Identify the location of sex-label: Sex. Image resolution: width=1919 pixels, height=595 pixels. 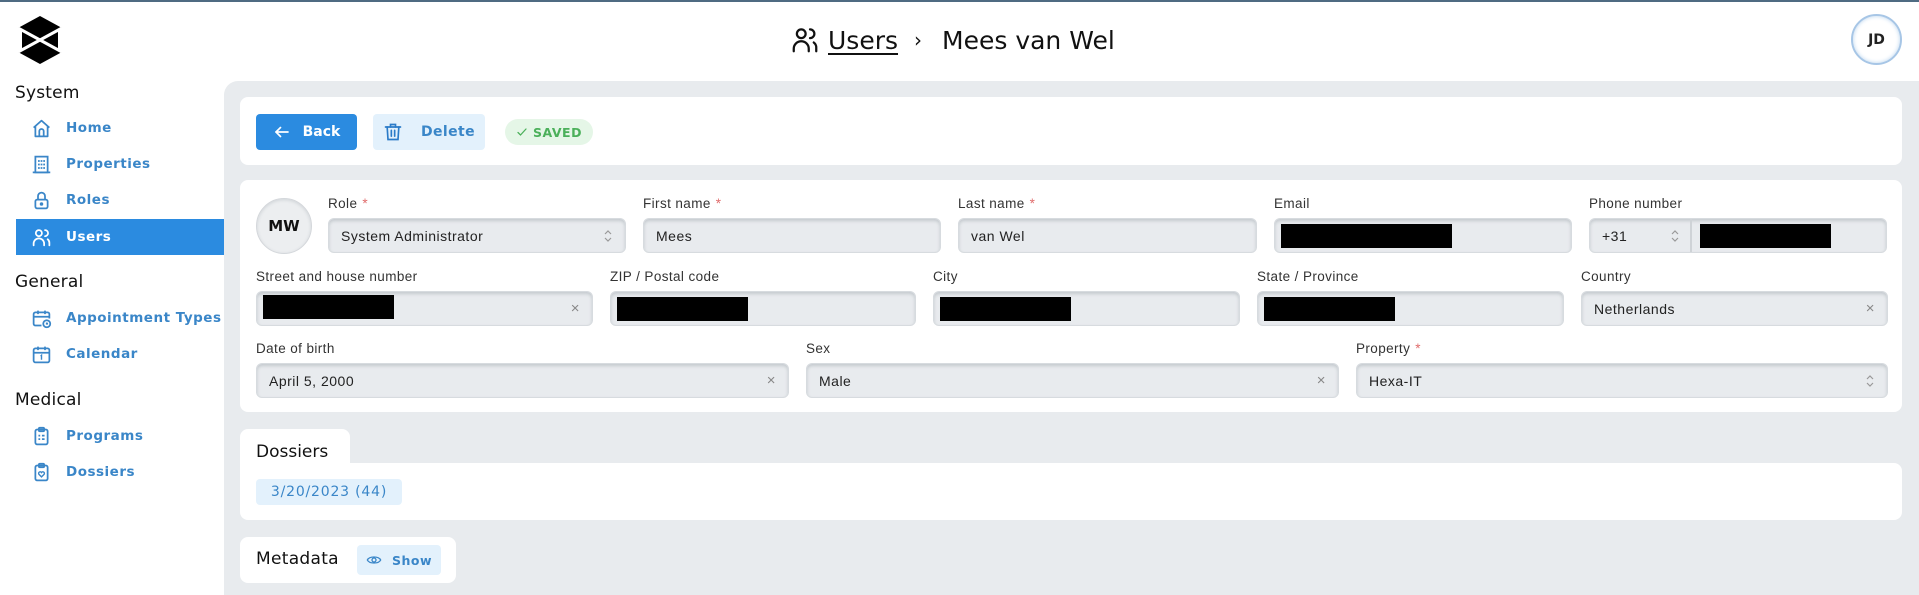
(818, 348).